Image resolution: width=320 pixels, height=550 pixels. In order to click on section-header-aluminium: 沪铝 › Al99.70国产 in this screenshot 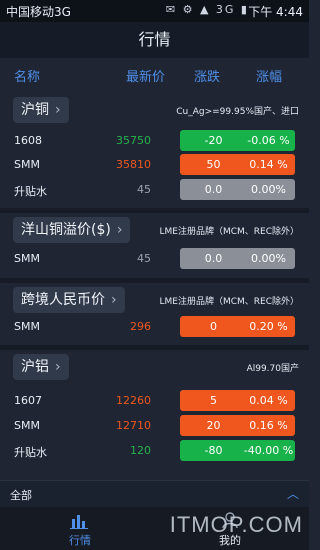, I will do `click(154, 369)`.